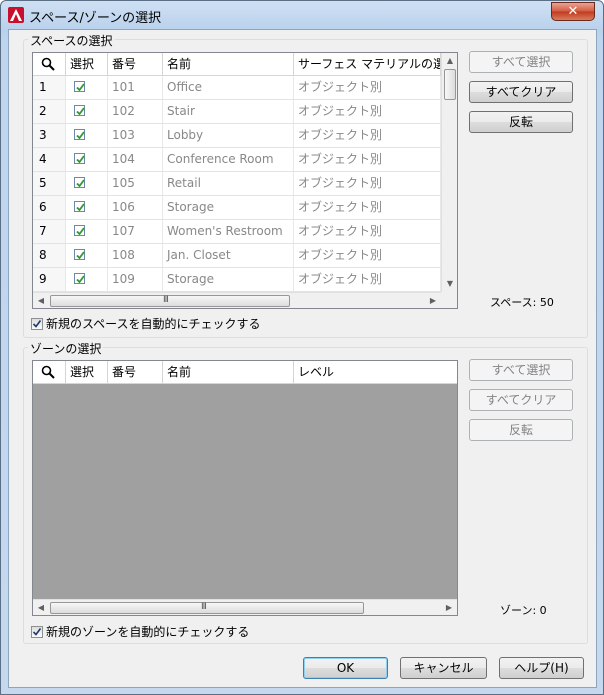 Image resolution: width=604 pixels, height=695 pixels. What do you see at coordinates (49, 160) in the screenshot?
I see `row-index: 4` at bounding box center [49, 160].